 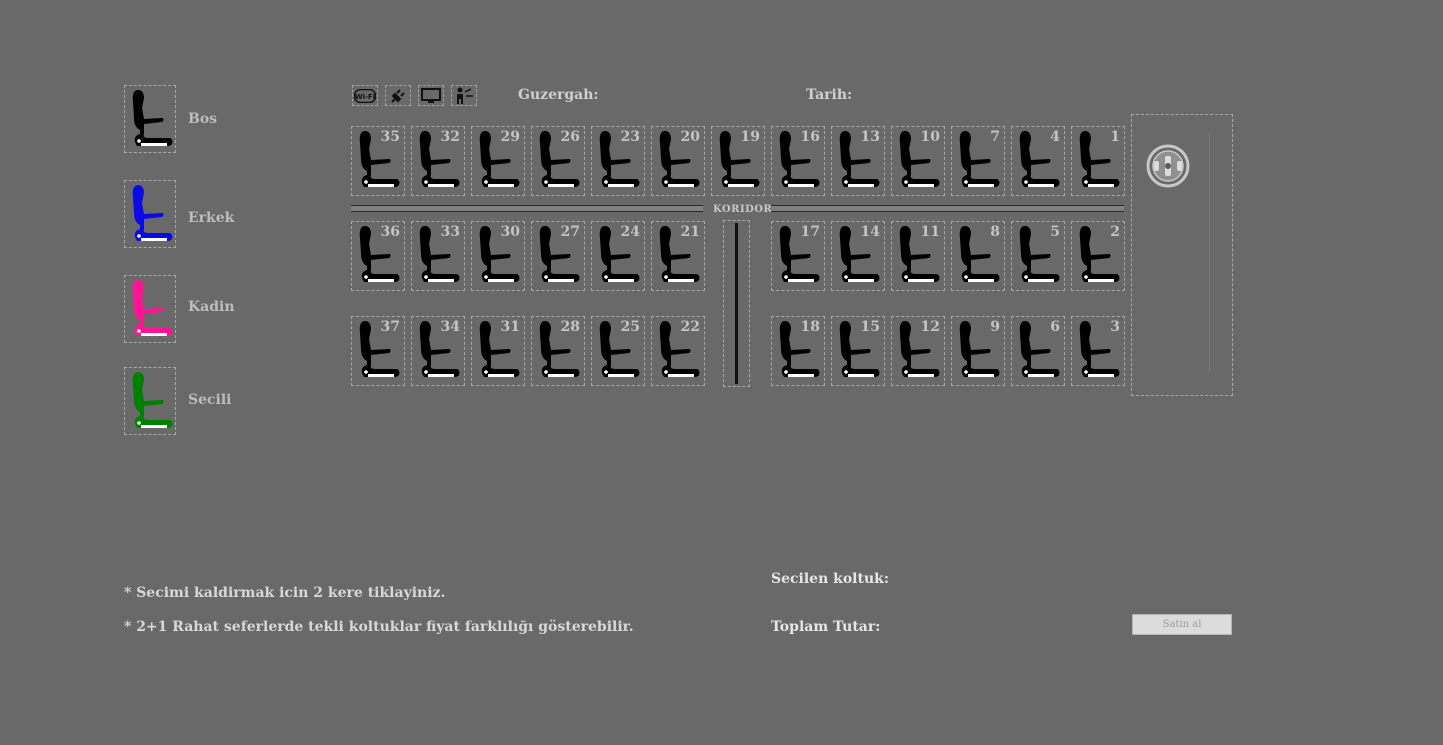 I want to click on seat-number: 31, so click(x=510, y=327).